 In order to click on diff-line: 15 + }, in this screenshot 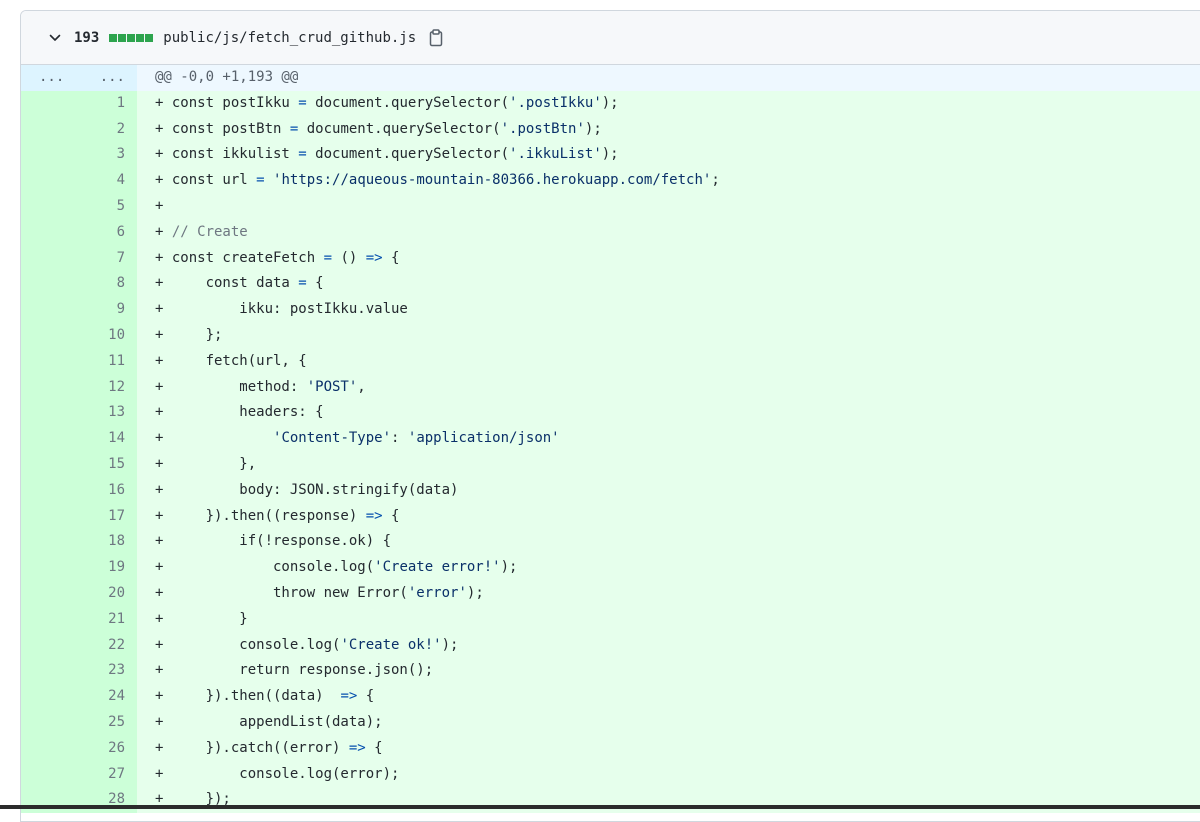, I will do `click(610, 464)`.